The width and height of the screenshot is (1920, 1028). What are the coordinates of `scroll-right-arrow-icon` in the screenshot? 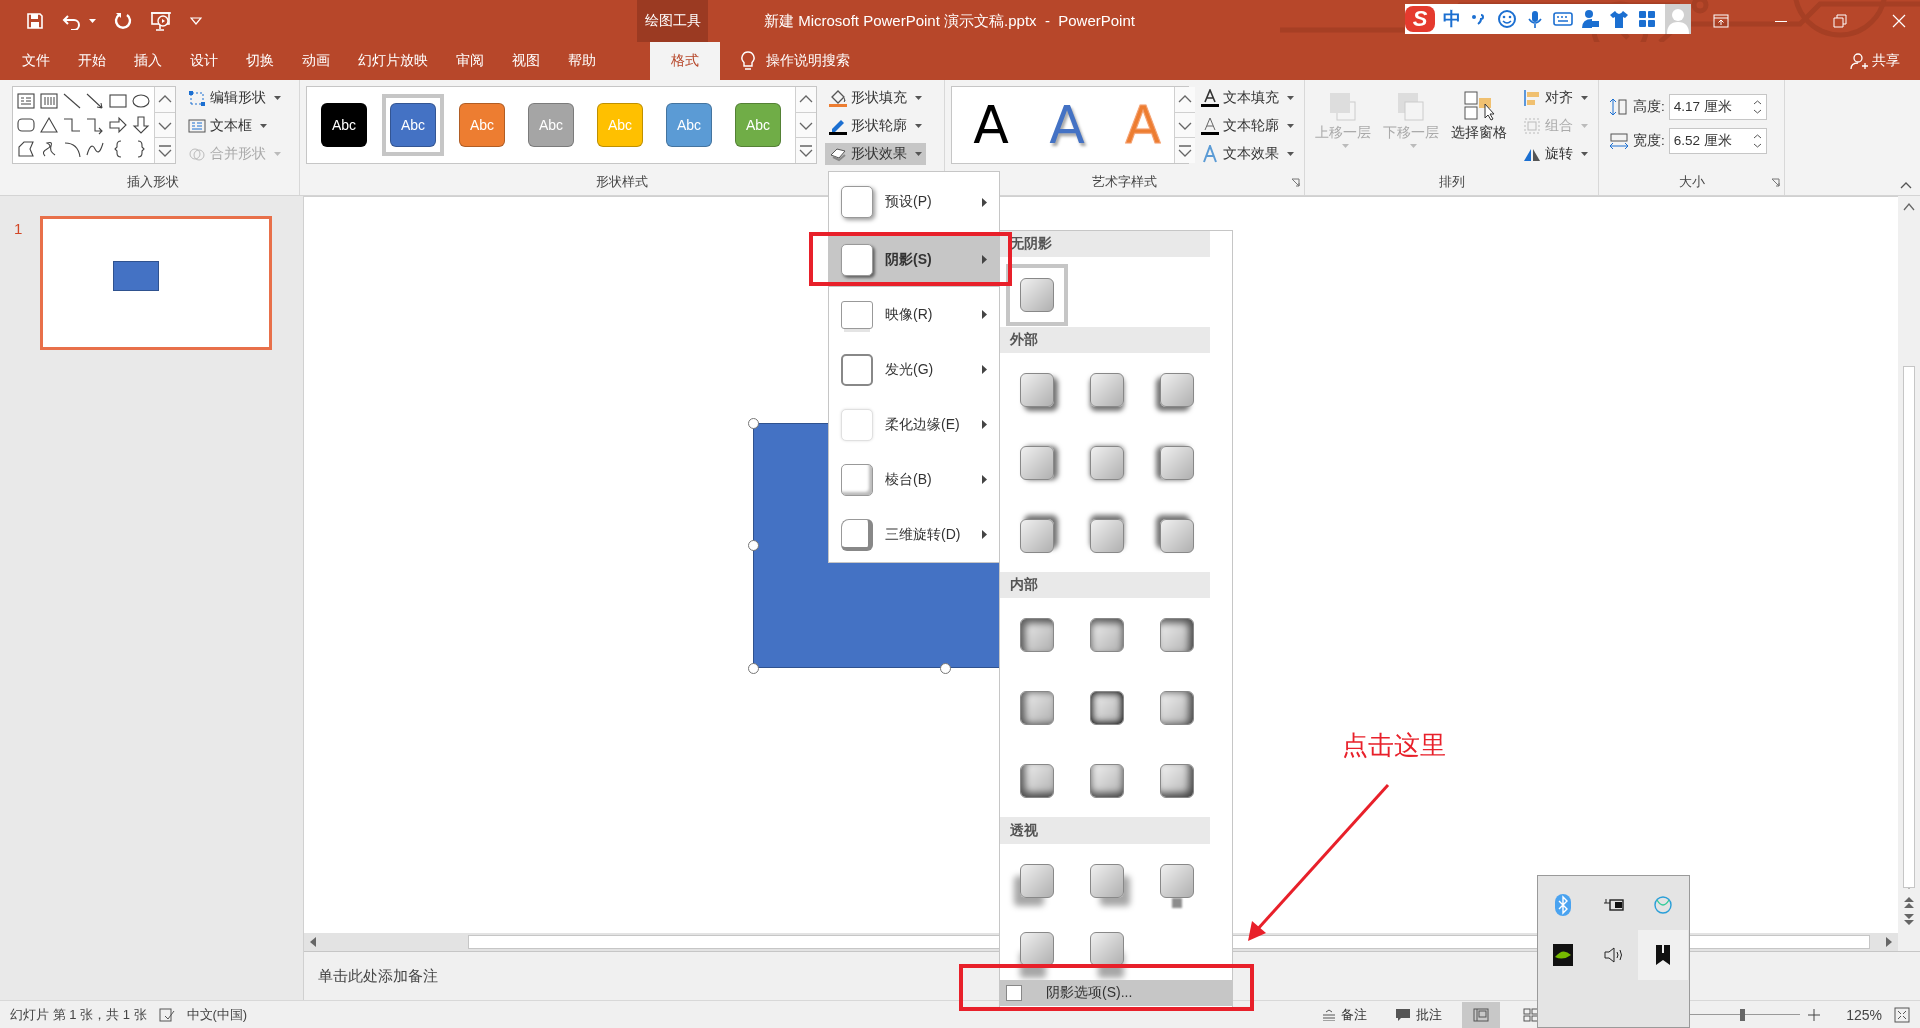 It's located at (1889, 942).